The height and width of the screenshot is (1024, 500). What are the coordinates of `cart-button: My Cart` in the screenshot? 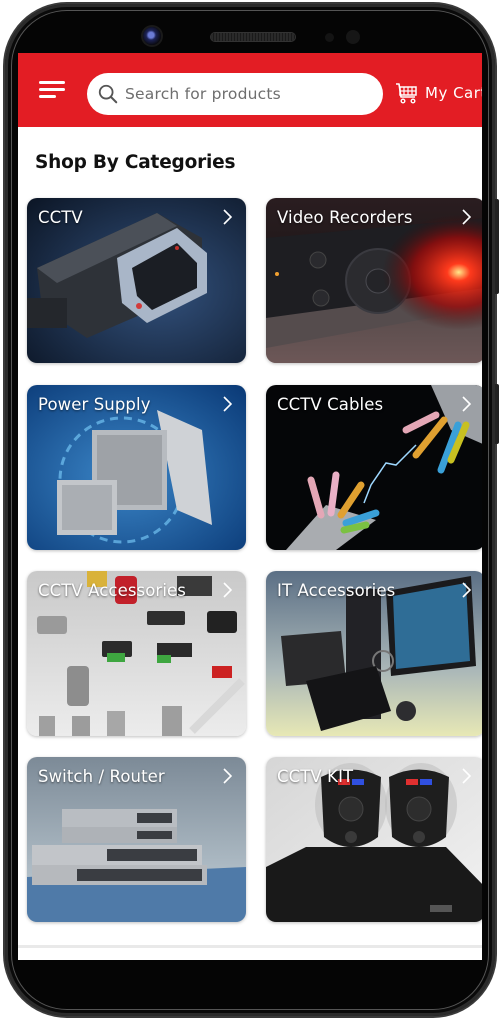 It's located at (438, 93).